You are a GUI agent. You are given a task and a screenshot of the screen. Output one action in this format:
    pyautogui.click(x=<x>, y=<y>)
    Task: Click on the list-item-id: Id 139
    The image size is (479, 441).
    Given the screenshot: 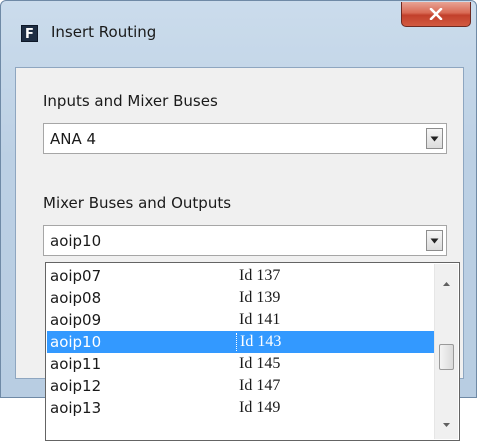 What is the action you would take?
    pyautogui.click(x=260, y=297)
    